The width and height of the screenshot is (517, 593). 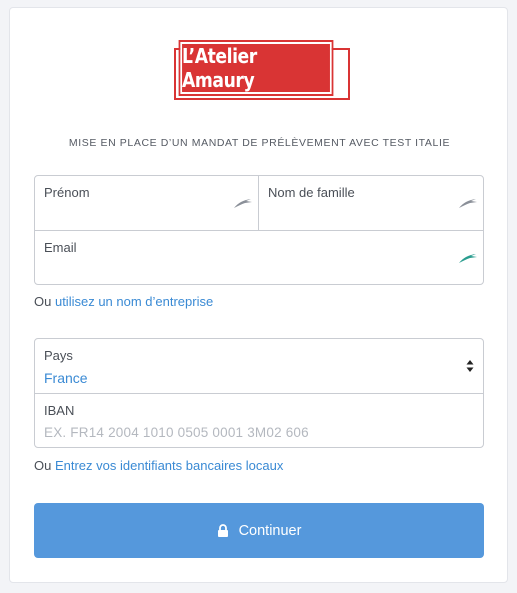 I want to click on local-bank-details-link: Entrez vos identifiants bancaires locaux, so click(x=169, y=465).